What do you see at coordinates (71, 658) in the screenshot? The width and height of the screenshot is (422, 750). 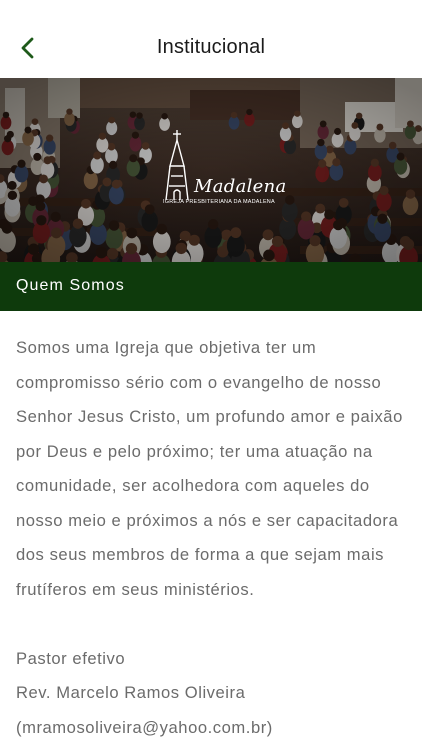 I see `pastor-label: Pastor efetivo` at bounding box center [71, 658].